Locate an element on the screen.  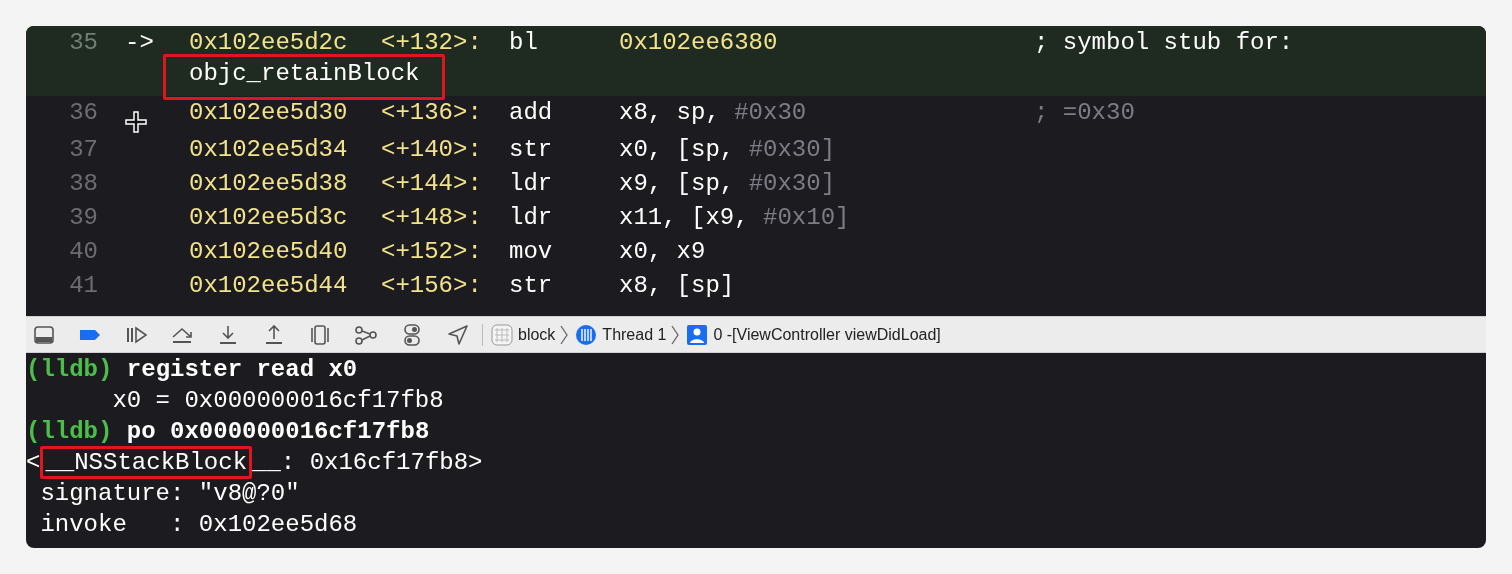
thread-icon is located at coordinates (586, 334).